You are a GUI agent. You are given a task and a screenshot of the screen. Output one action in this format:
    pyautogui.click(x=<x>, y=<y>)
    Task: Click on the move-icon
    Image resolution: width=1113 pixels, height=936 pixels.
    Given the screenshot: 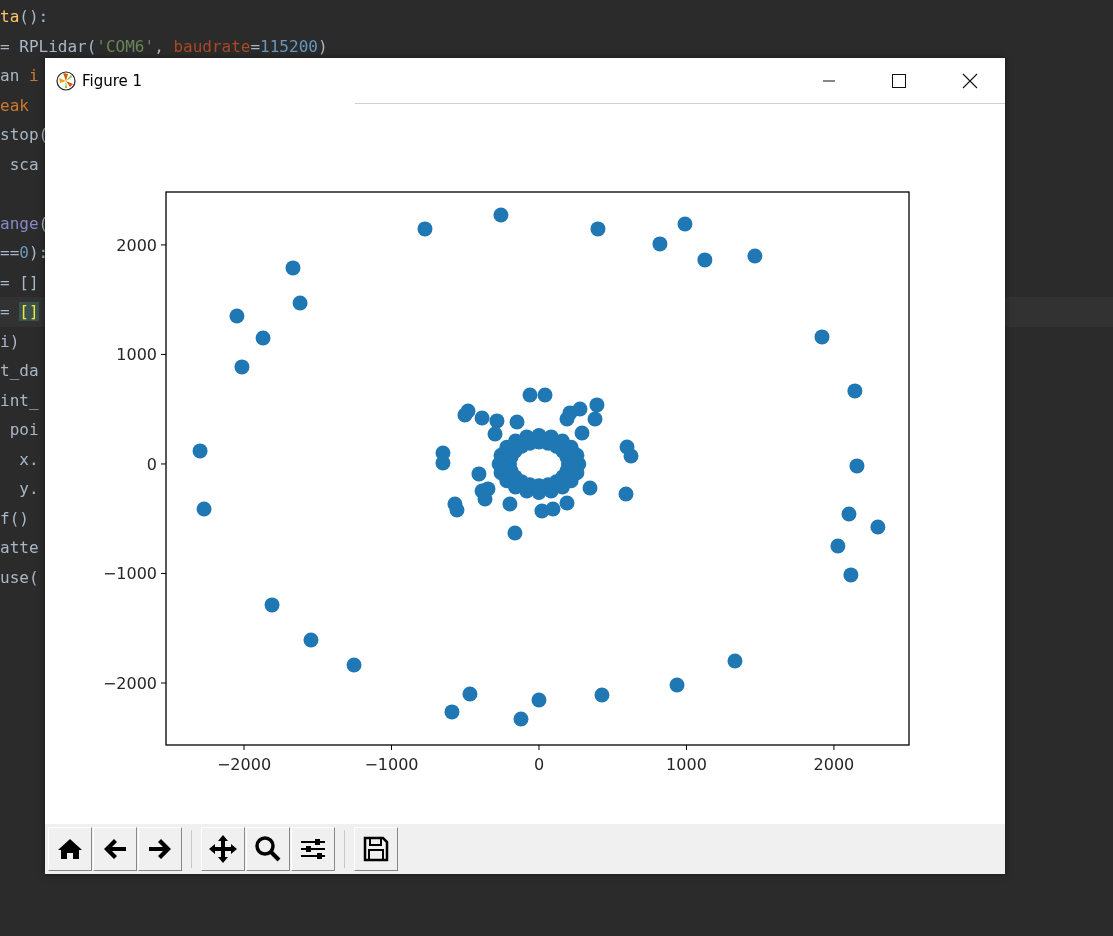 What is the action you would take?
    pyautogui.click(x=223, y=849)
    